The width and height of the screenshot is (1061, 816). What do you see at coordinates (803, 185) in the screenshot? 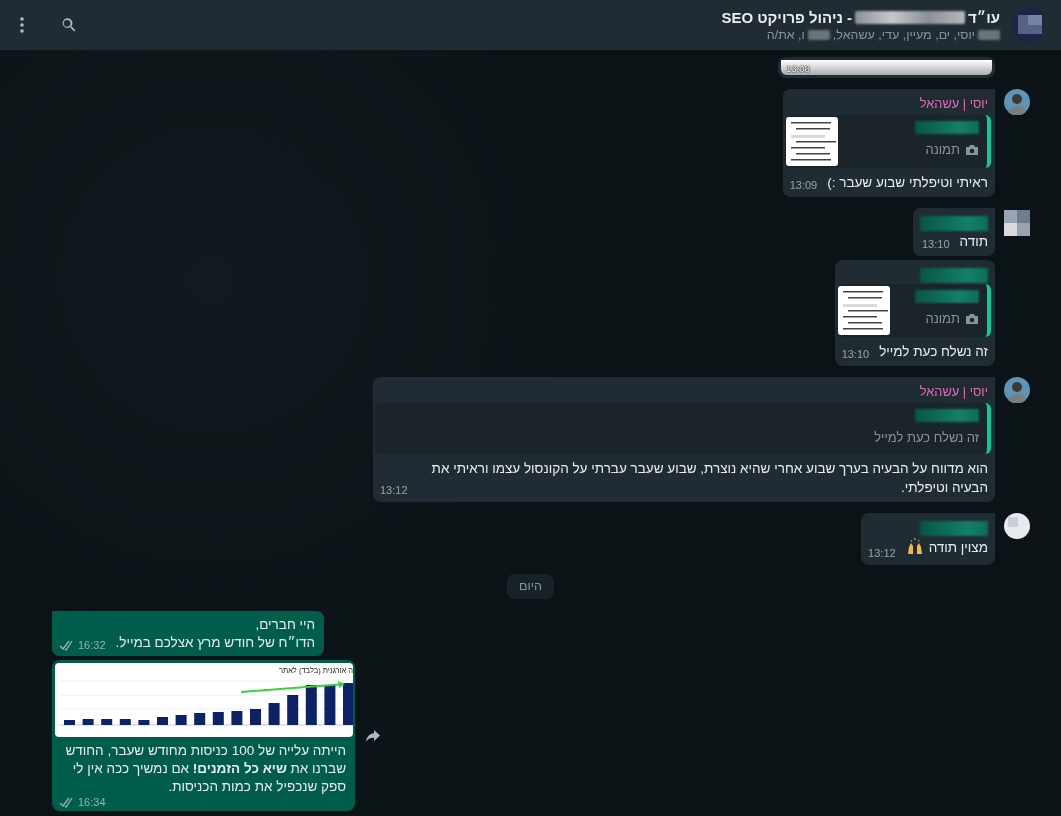
I see `message-time: 13:09` at bounding box center [803, 185].